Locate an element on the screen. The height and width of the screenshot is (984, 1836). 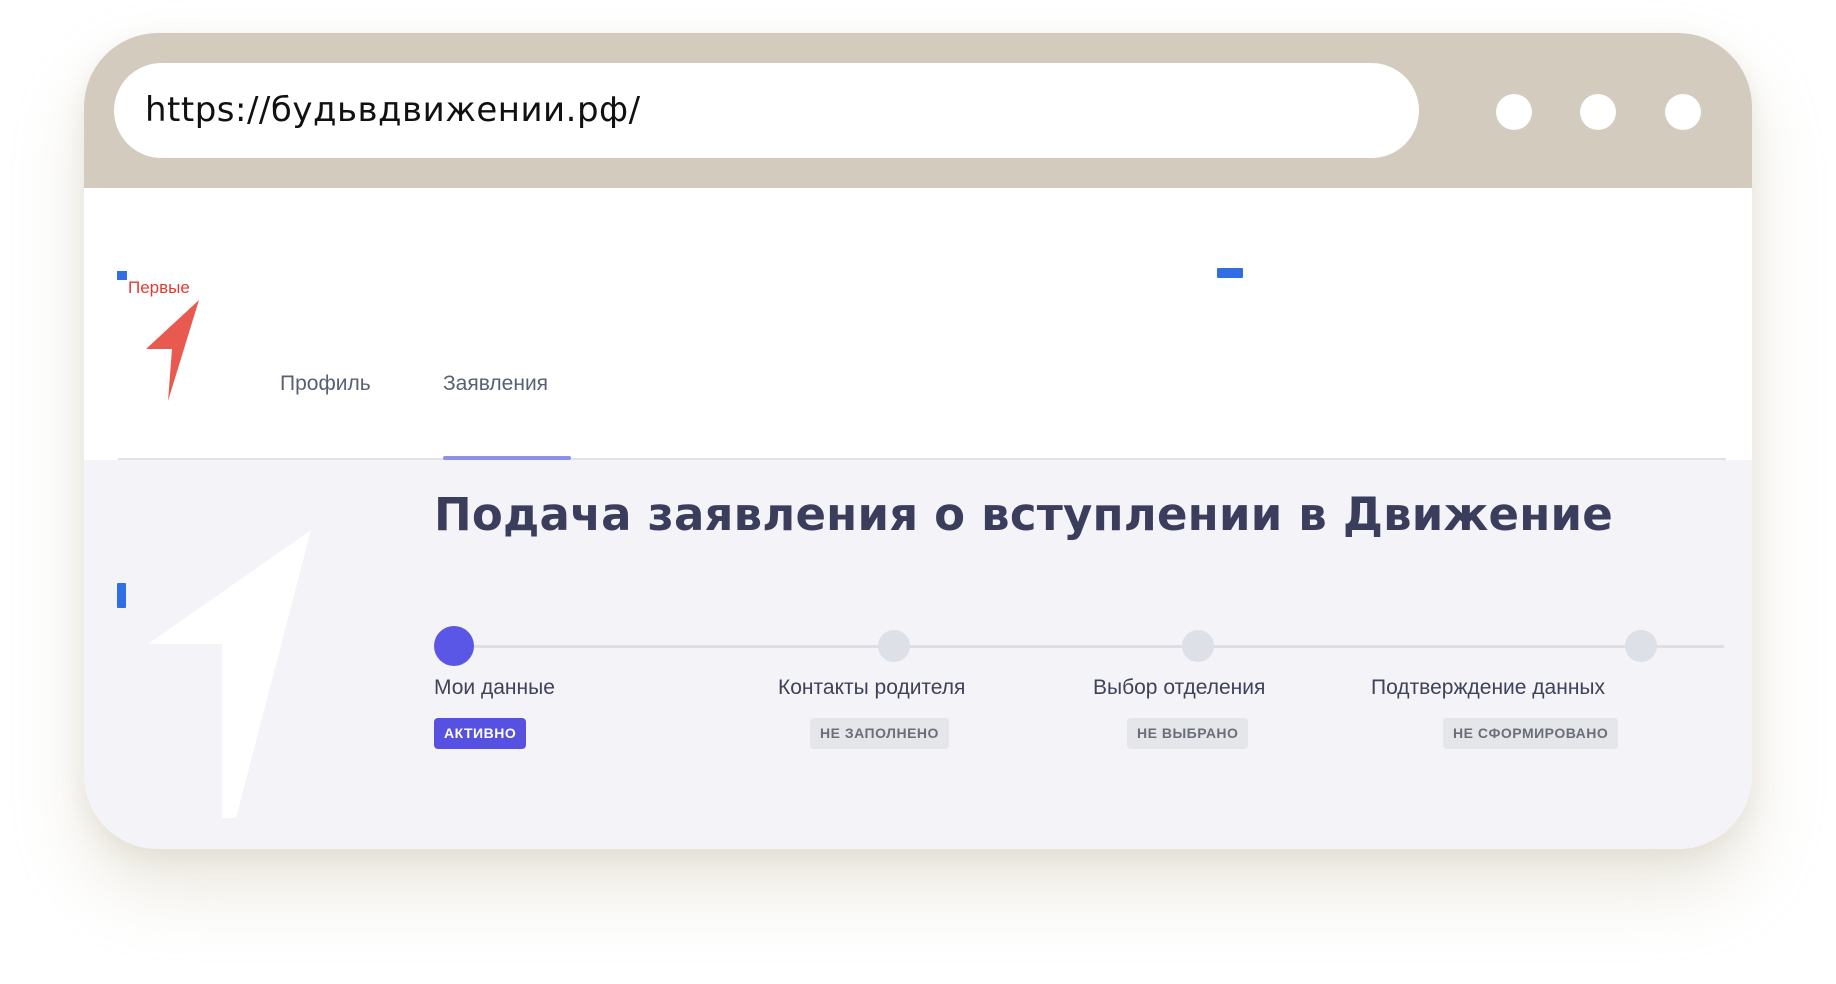
stepper-track is located at coordinates (1089, 646).